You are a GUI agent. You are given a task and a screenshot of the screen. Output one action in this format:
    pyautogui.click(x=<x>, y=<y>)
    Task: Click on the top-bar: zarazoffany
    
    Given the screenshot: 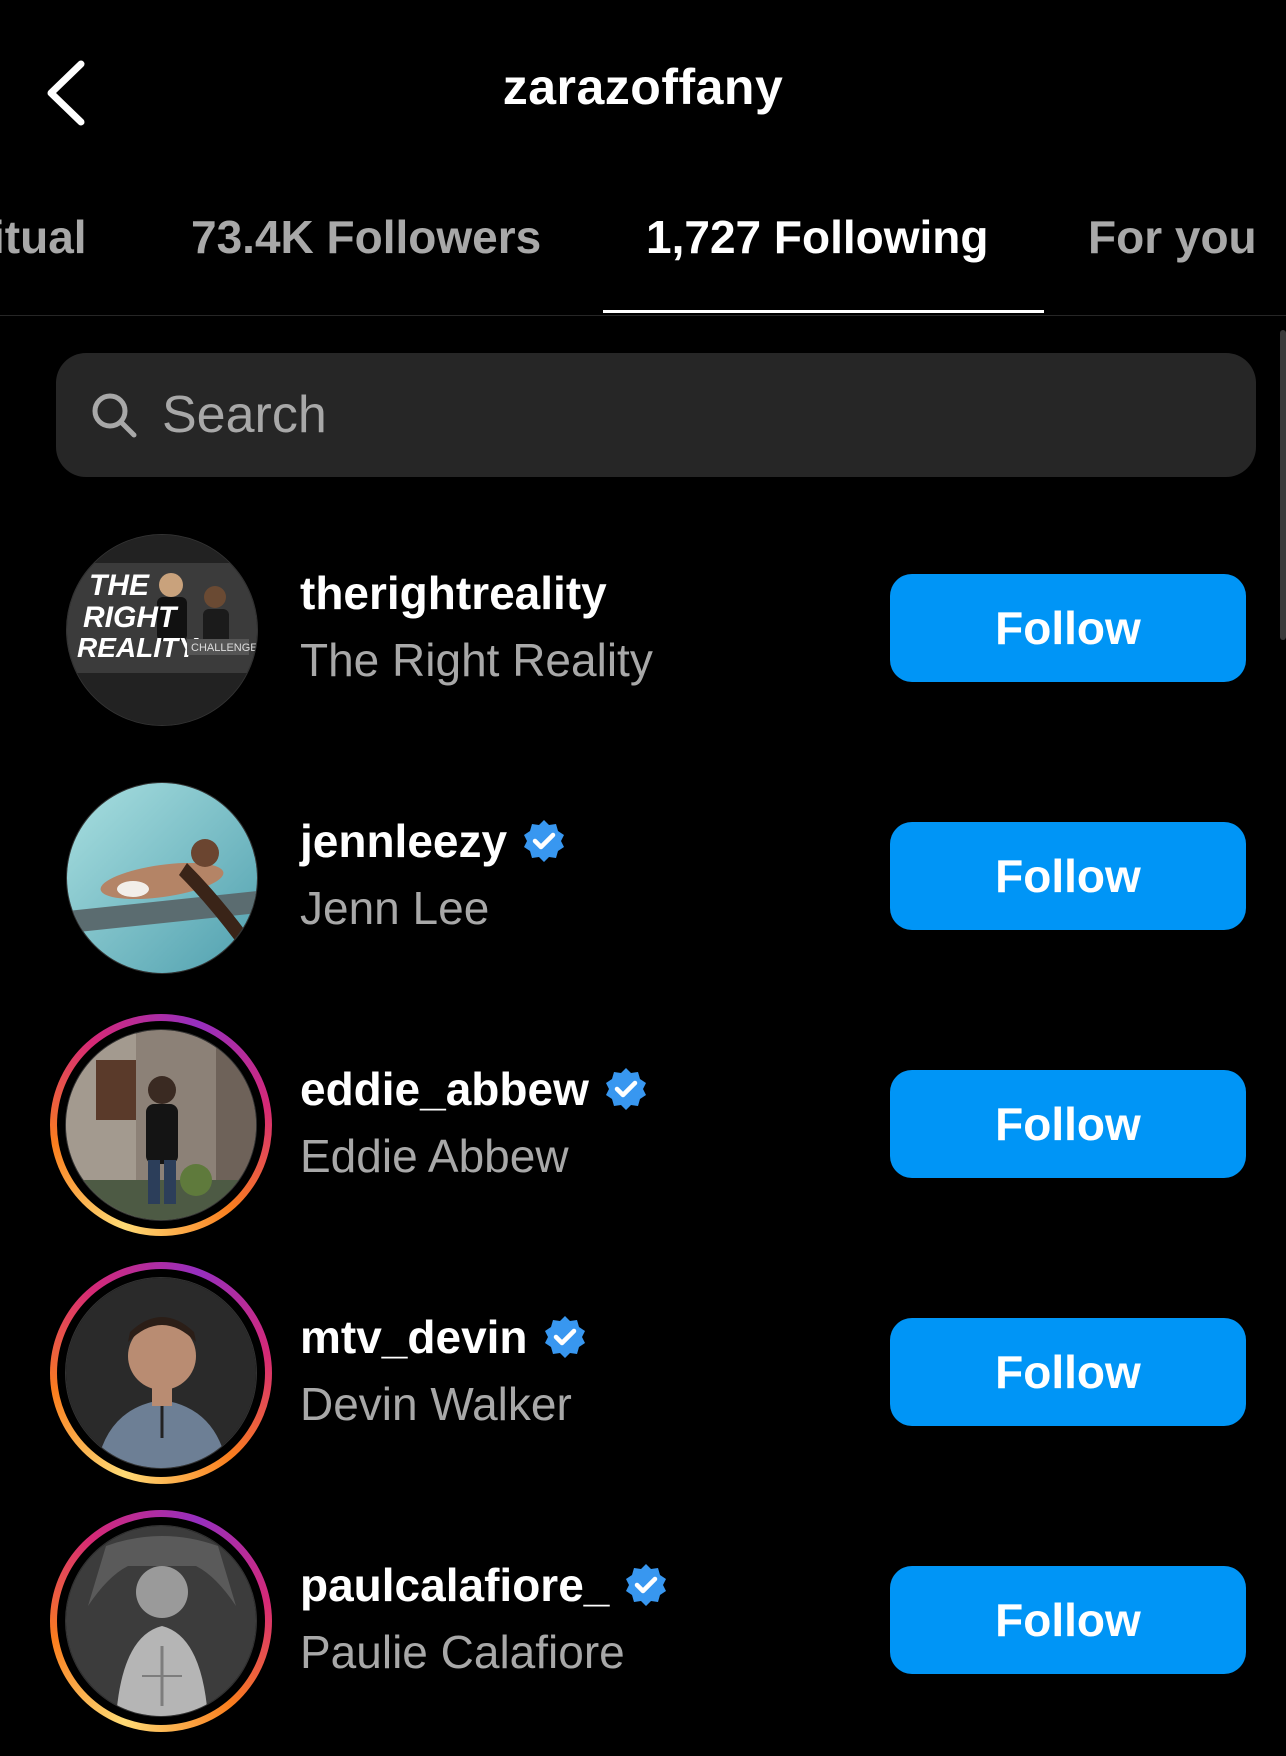 What is the action you would take?
    pyautogui.click(x=643, y=90)
    